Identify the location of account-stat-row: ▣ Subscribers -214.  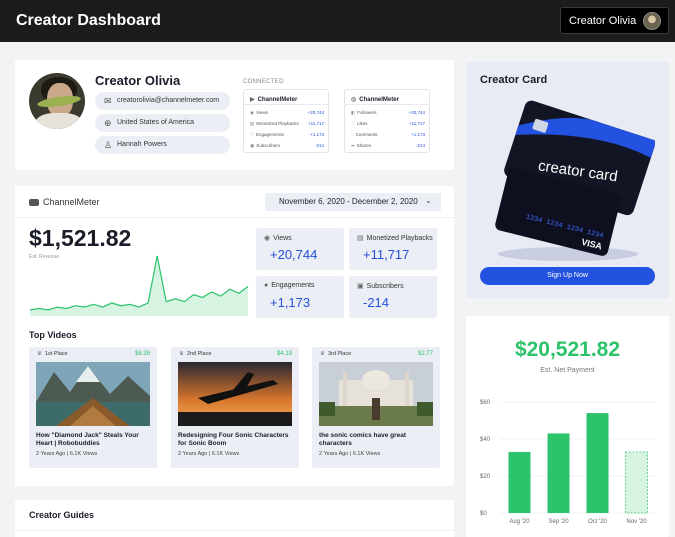
(287, 145).